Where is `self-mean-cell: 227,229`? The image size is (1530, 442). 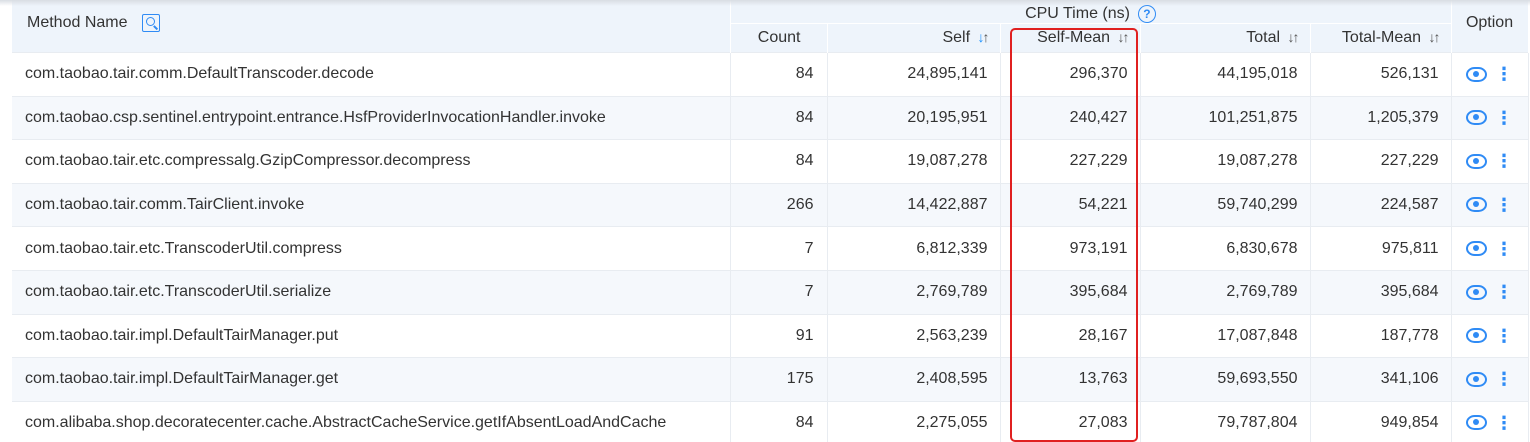
self-mean-cell: 227,229 is located at coordinates (1070, 161).